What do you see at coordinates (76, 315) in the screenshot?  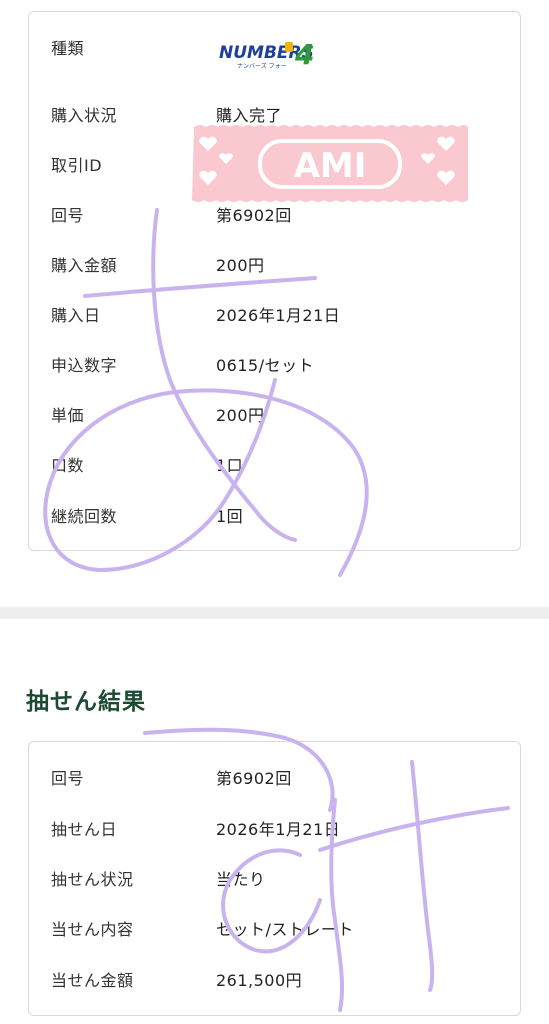 I see `row-label: 購入日` at bounding box center [76, 315].